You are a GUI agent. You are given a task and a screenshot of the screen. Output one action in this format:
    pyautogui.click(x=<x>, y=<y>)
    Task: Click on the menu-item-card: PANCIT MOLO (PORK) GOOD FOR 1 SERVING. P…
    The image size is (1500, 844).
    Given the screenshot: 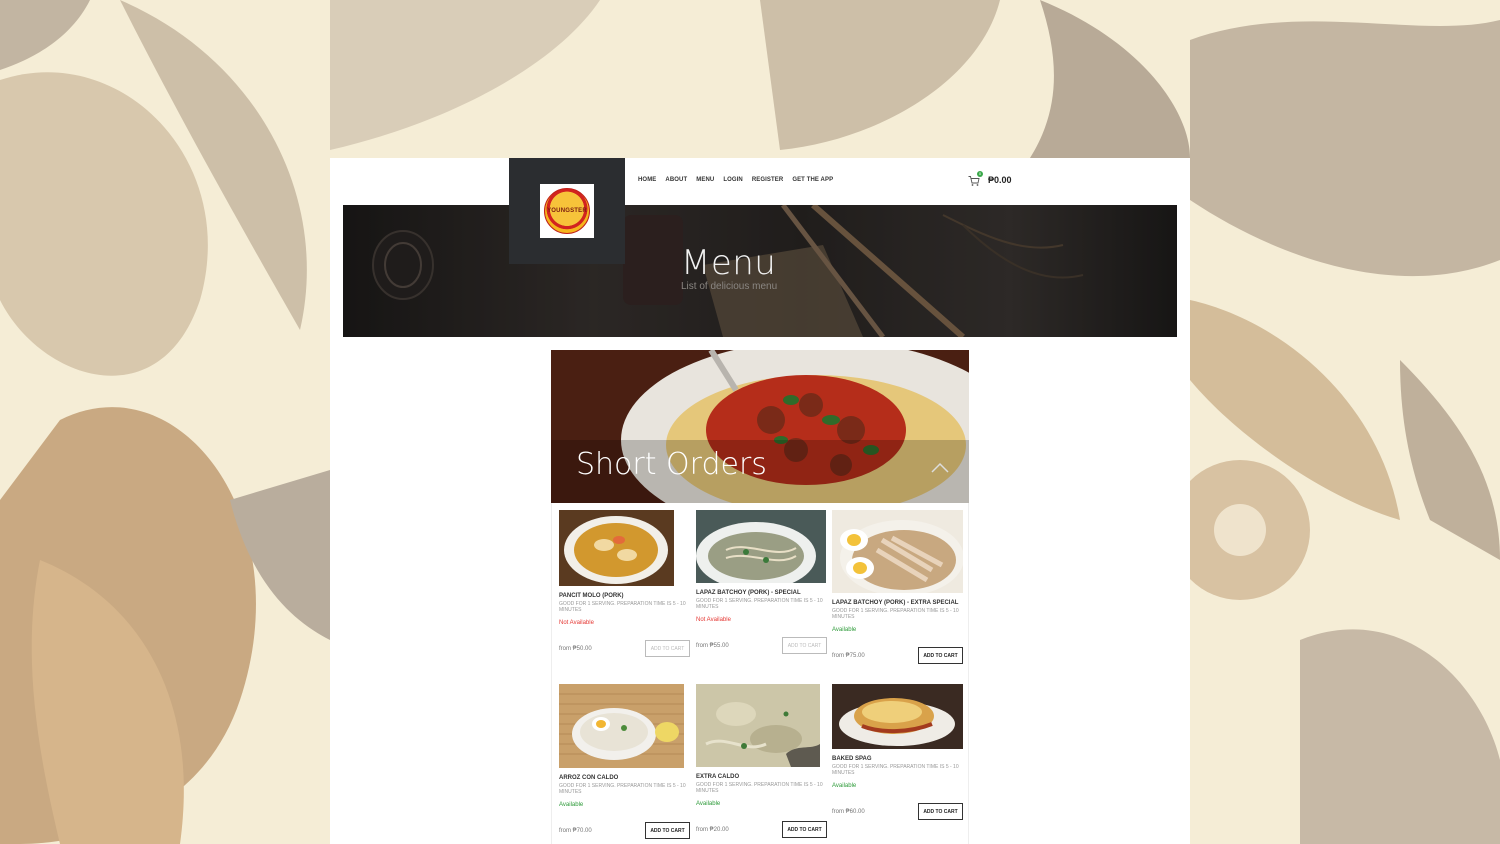 What is the action you would take?
    pyautogui.click(x=624, y=583)
    